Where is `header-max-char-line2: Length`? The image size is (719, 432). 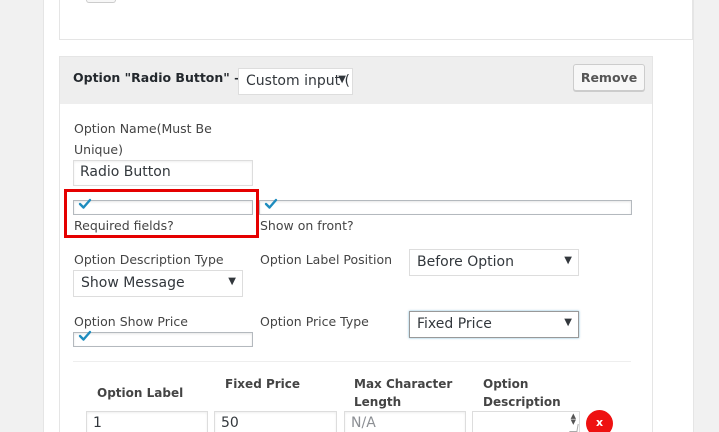
header-max-char-line2: Length is located at coordinates (378, 402).